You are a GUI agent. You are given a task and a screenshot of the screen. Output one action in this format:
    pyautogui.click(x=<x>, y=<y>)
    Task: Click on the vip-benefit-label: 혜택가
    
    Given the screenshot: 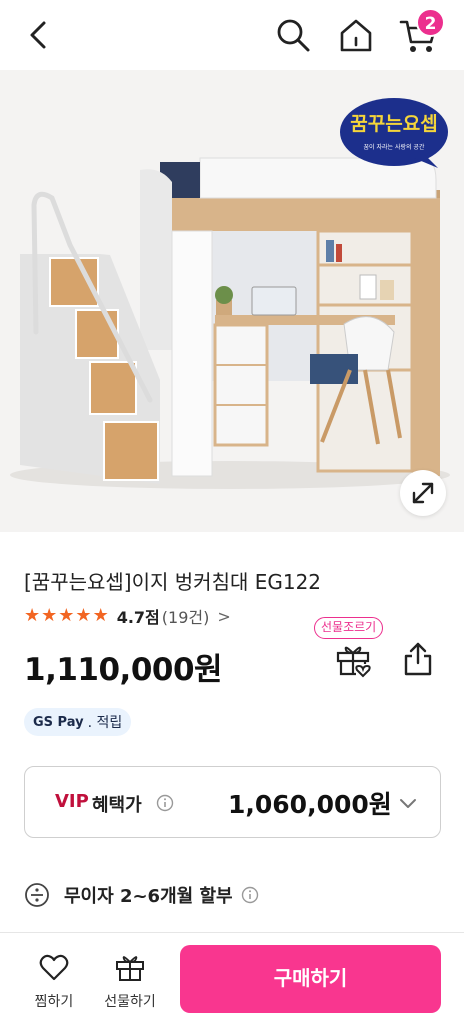 What is the action you would take?
    pyautogui.click(x=117, y=805)
    